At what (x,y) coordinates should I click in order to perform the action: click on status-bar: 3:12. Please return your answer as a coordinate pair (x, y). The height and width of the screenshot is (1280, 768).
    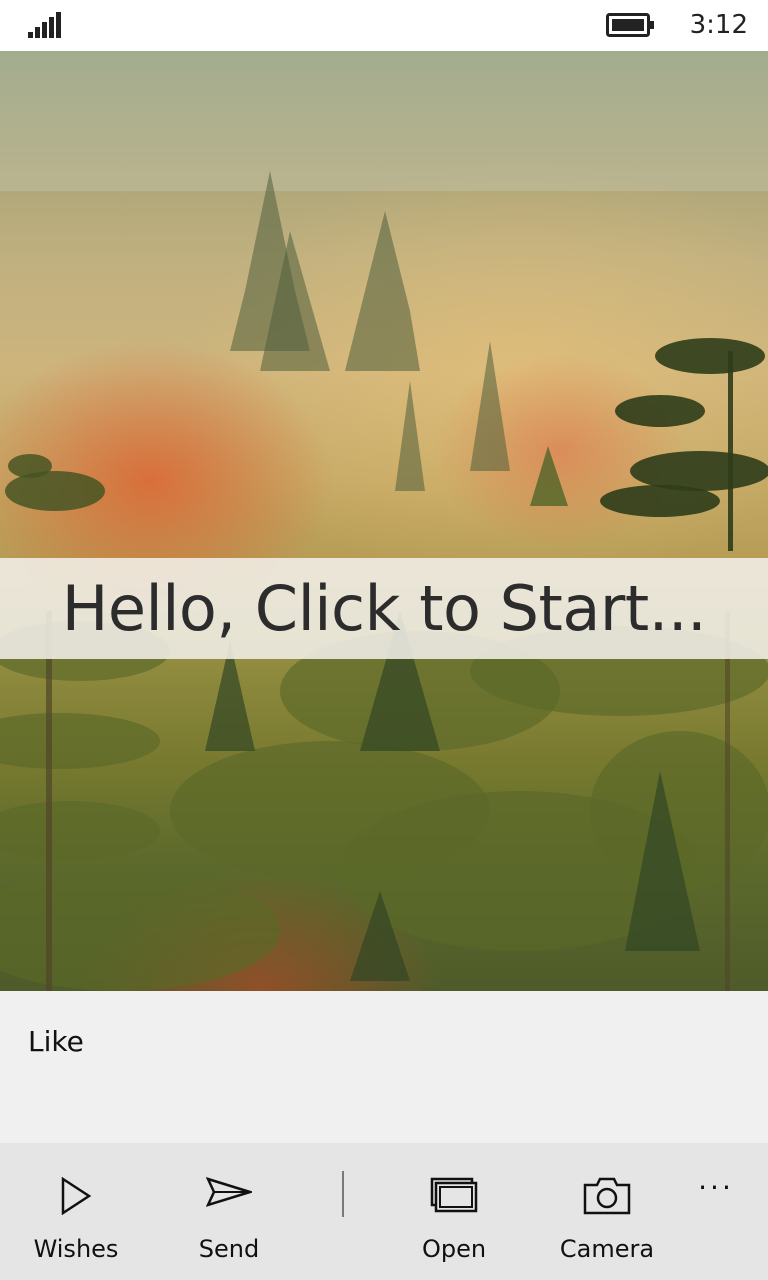
    Looking at the image, I should click on (384, 25).